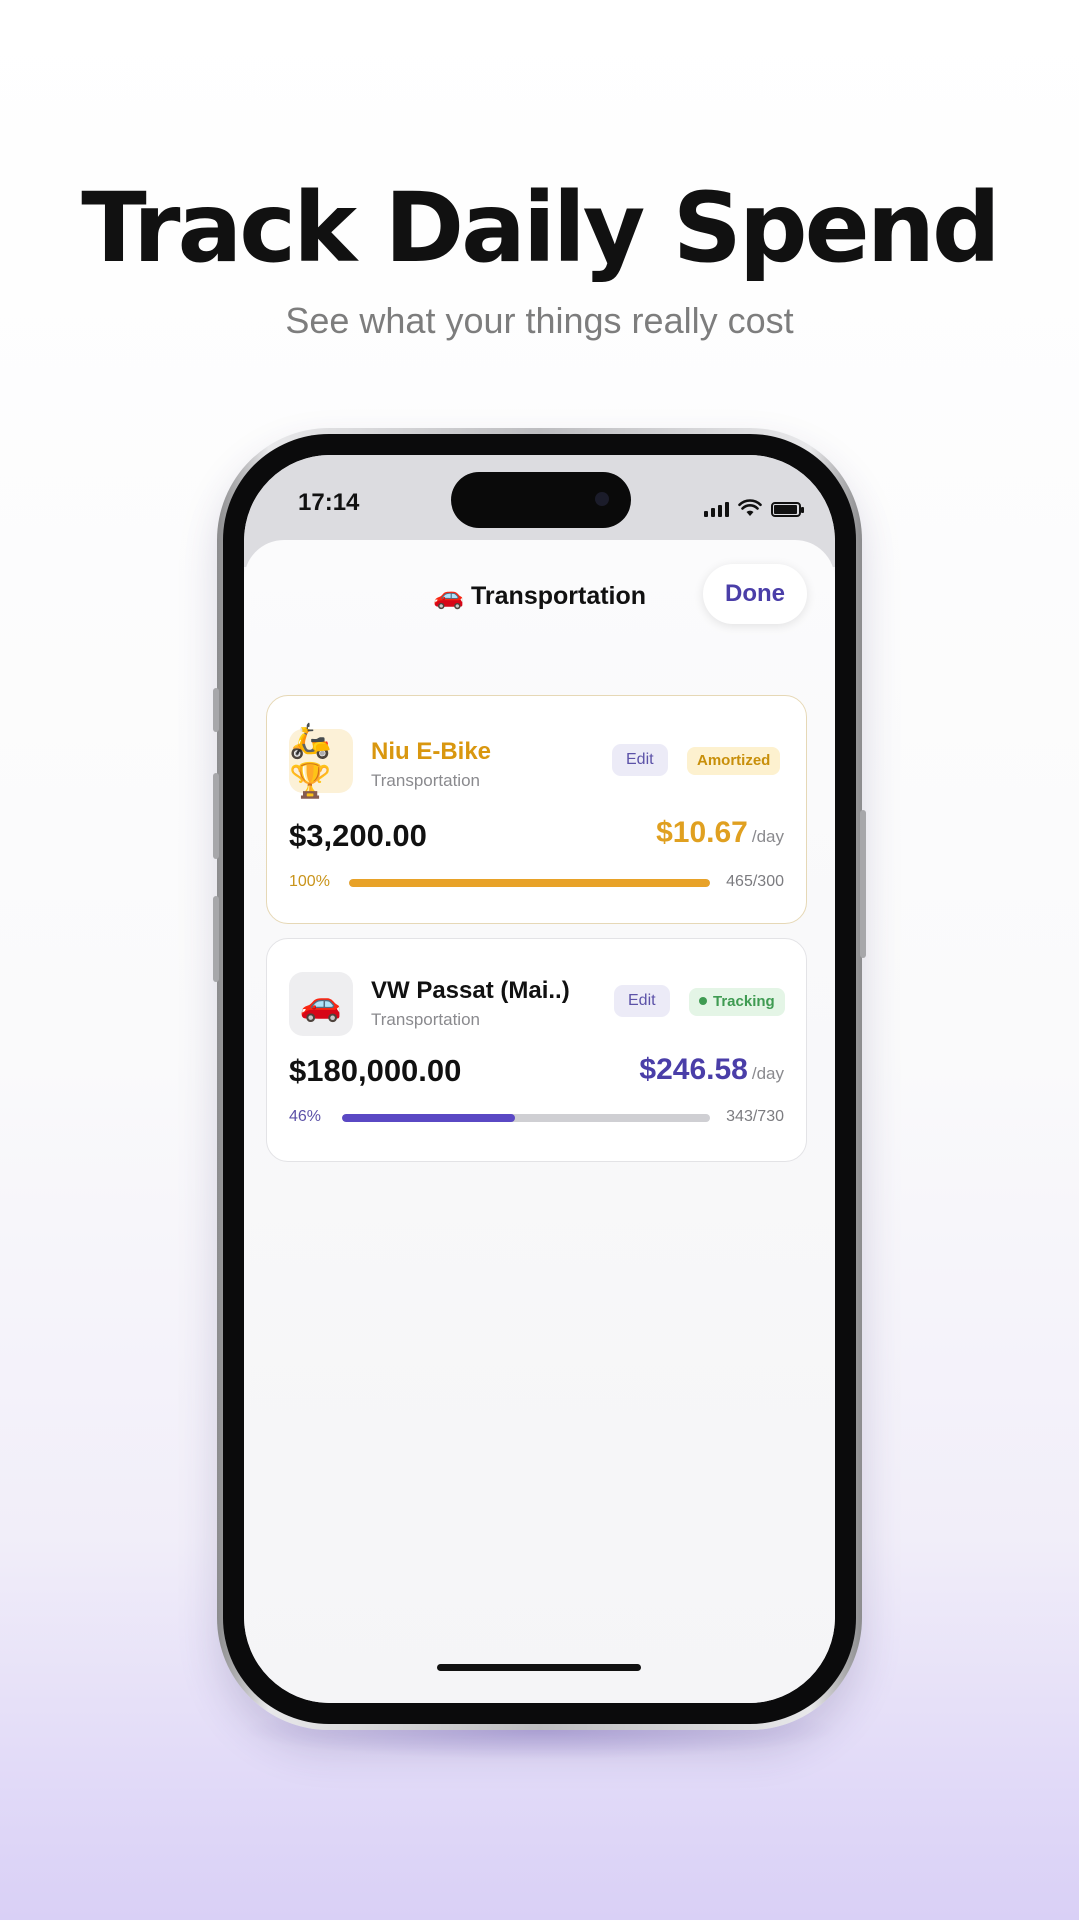 The width and height of the screenshot is (1079, 1920). Describe the element at coordinates (755, 594) in the screenshot. I see `done-button: Done` at that location.